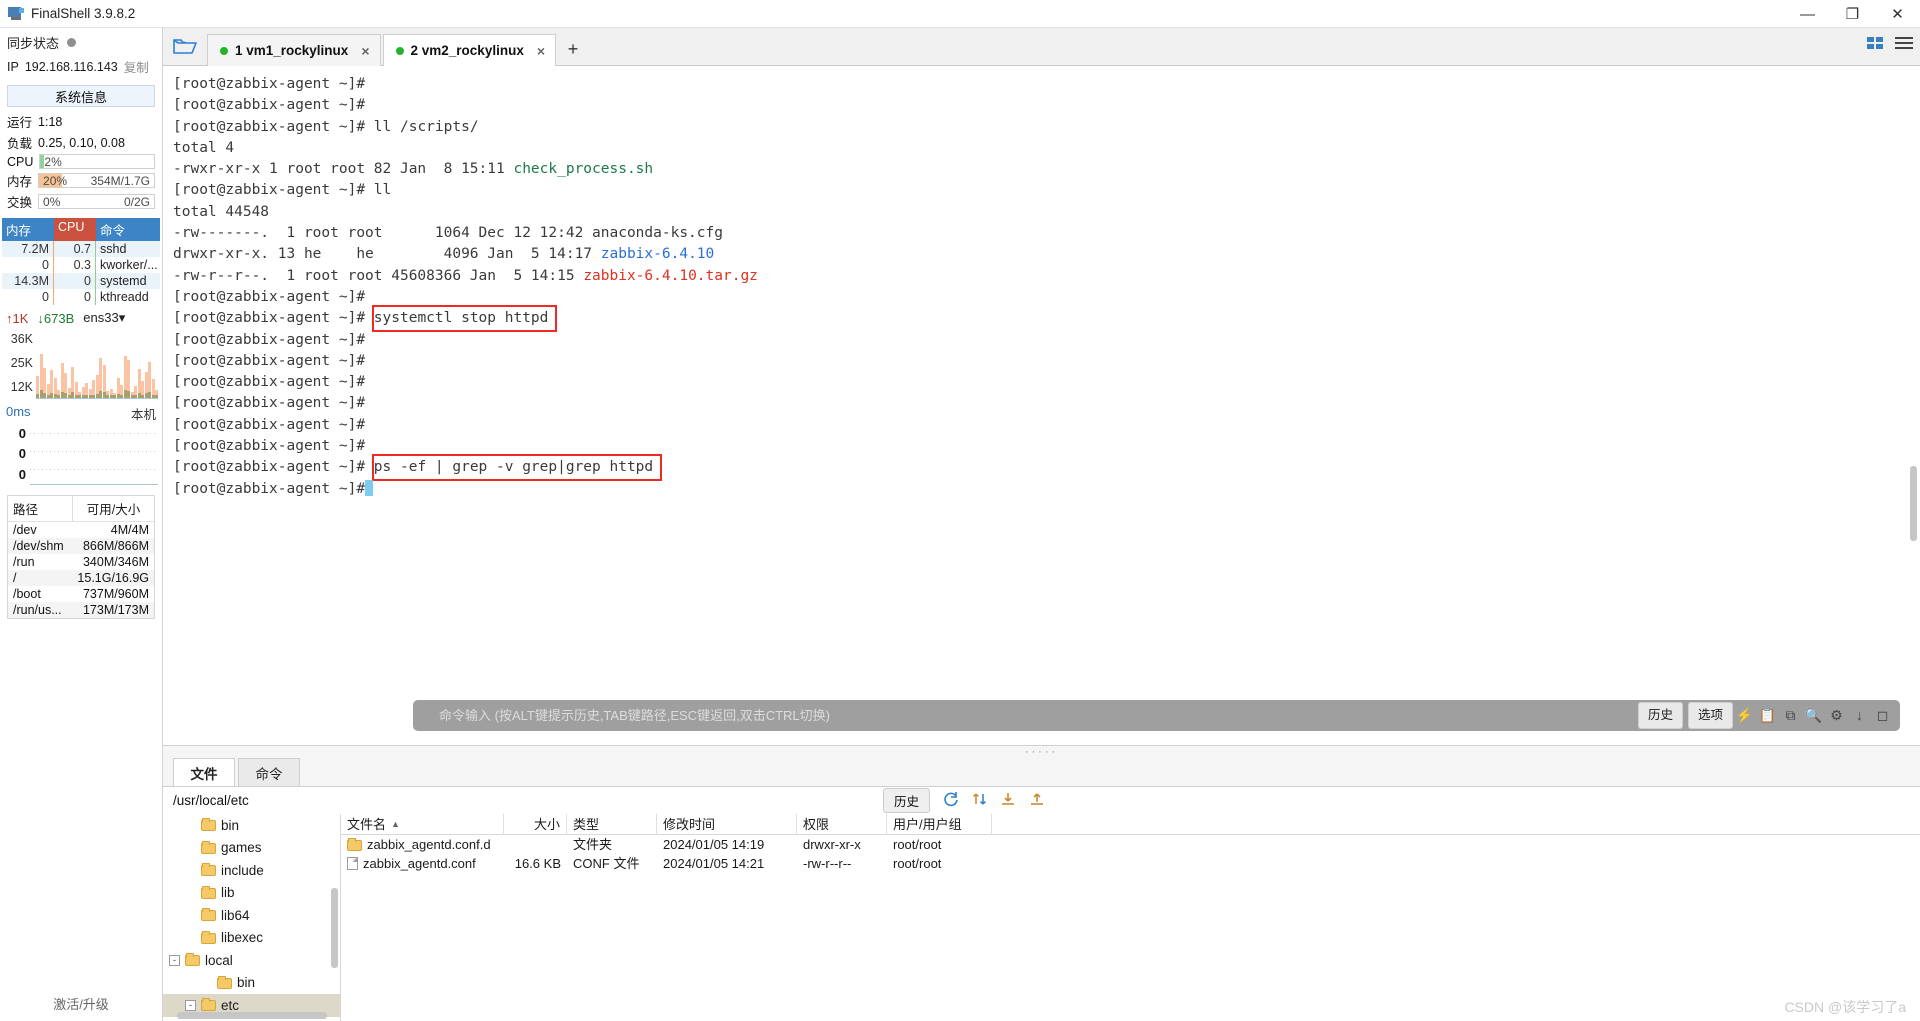 Image resolution: width=1920 pixels, height=1021 pixels. What do you see at coordinates (1130, 824) in the screenshot?
I see `file-list-header: 文件名 ▲ 大小 类型 修改时间 权限 用户/用户组` at bounding box center [1130, 824].